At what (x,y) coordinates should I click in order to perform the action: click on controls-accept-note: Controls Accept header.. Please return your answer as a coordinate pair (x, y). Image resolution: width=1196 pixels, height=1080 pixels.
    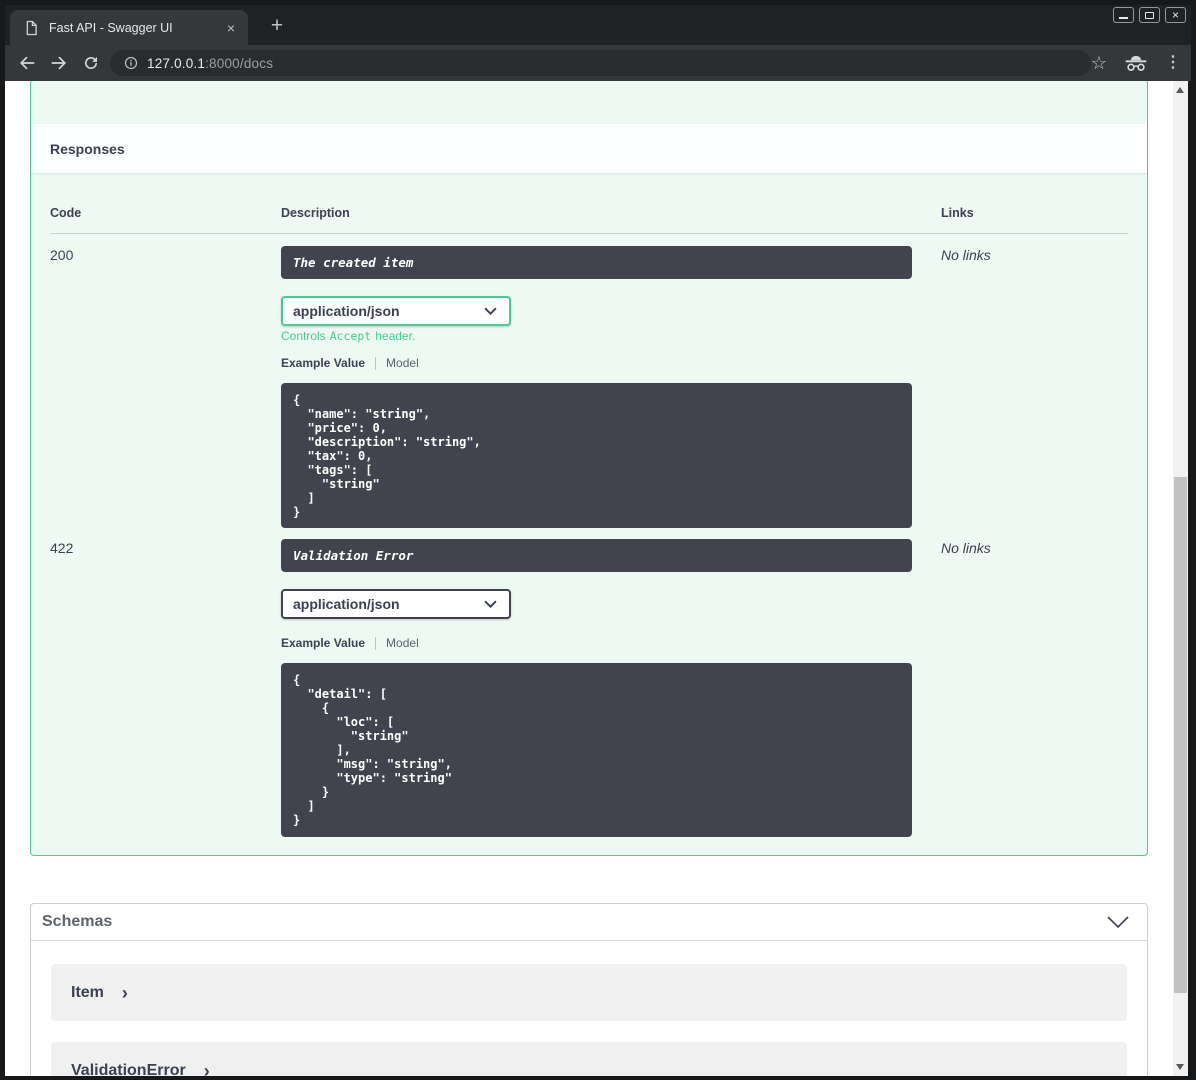
    Looking at the image, I should click on (348, 336).